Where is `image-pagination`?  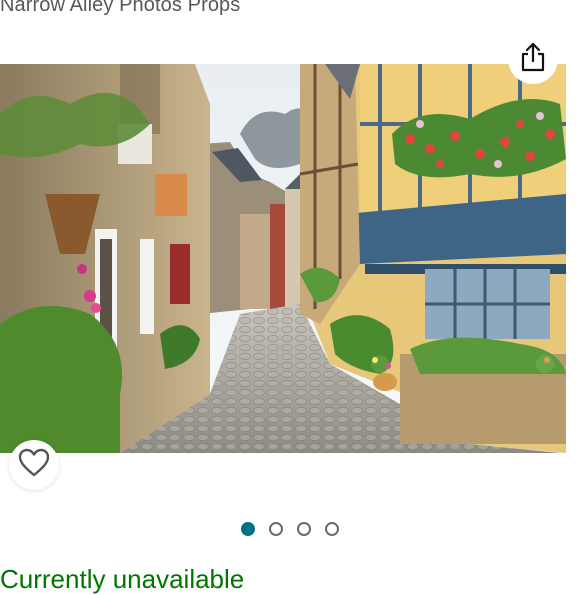
image-pagination is located at coordinates (290, 530).